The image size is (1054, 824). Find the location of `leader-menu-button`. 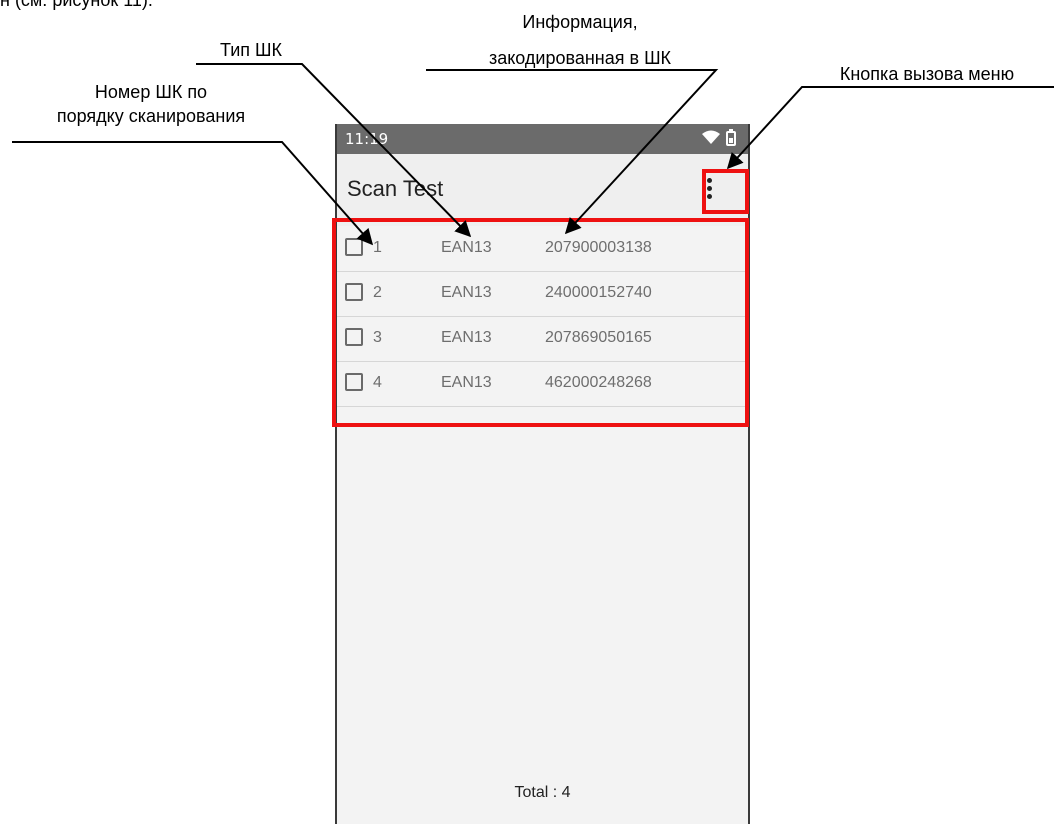

leader-menu-button is located at coordinates (890, 128).